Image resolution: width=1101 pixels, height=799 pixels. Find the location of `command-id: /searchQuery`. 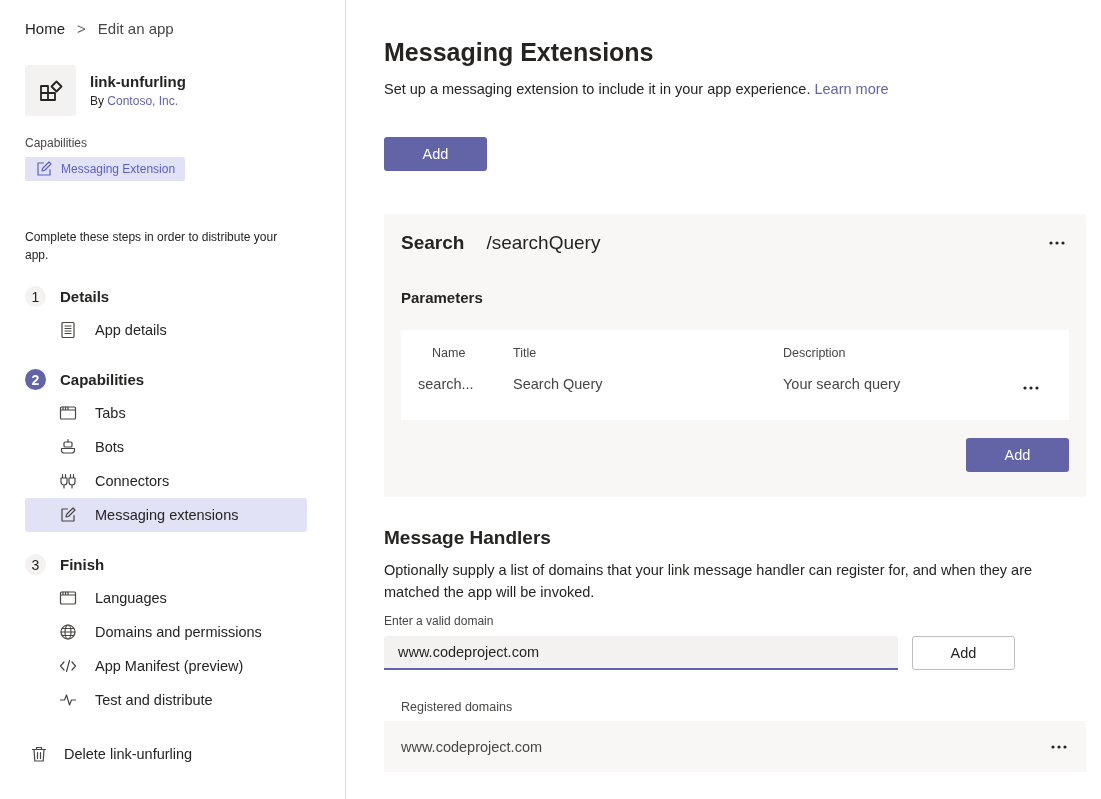

command-id: /searchQuery is located at coordinates (543, 243).